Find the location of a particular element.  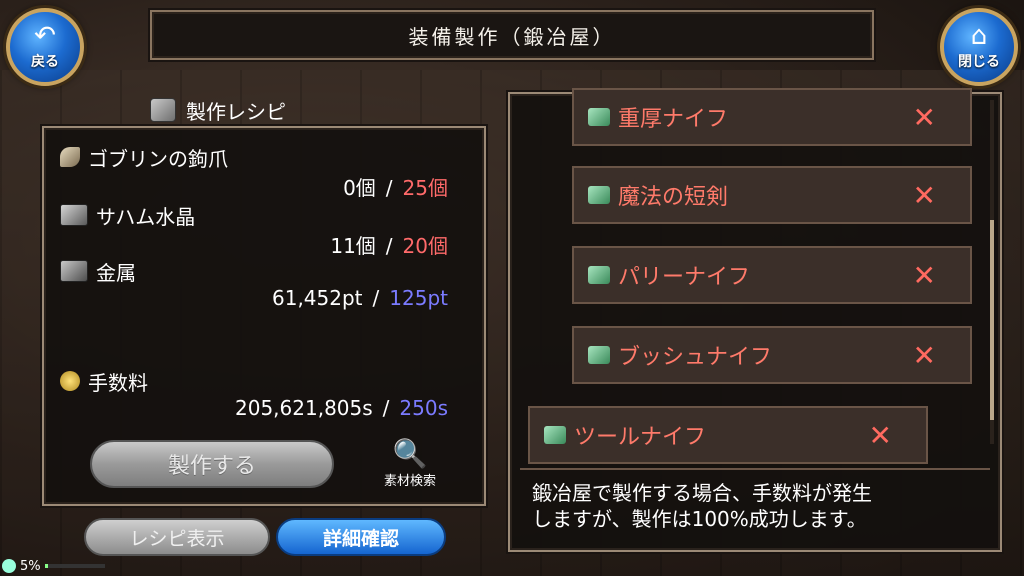

recipe-view-button: レシピ表示 is located at coordinates (177, 537).